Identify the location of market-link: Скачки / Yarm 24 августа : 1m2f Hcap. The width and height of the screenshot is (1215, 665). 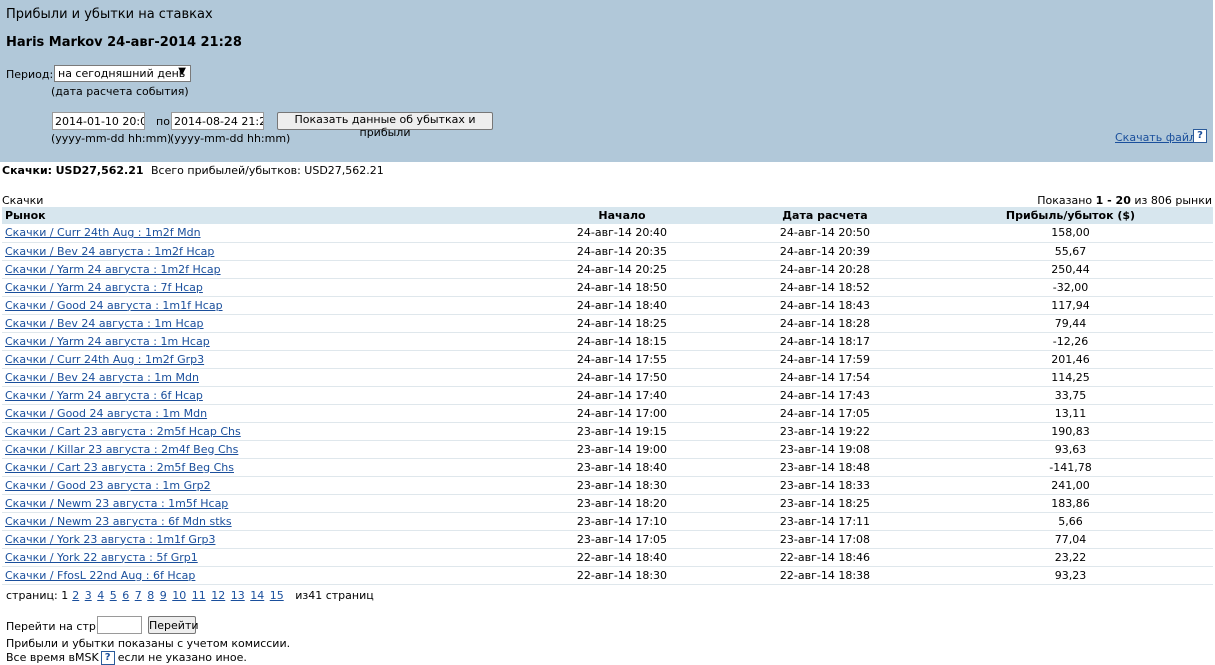
(113, 269).